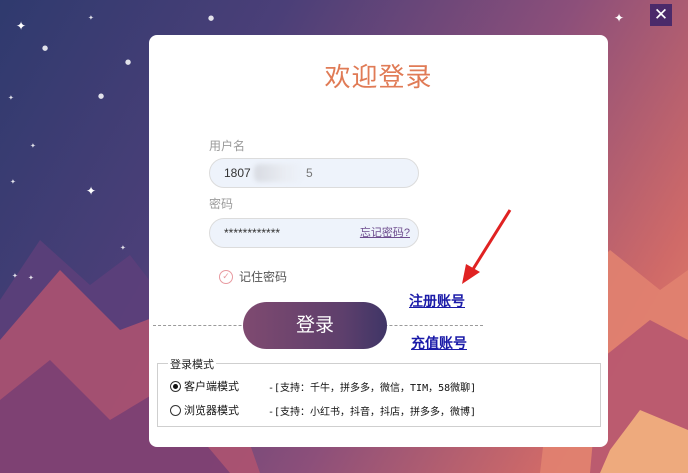 The image size is (688, 473). Describe the element at coordinates (192, 364) in the screenshot. I see `login-mode-title: 登录模式` at that location.